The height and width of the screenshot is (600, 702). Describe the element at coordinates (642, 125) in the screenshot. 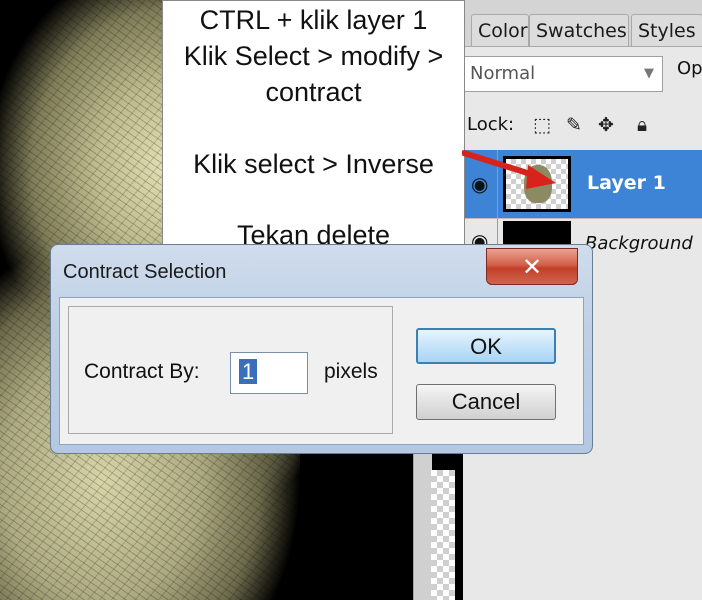

I see `lock-all-icon: 🔒︎` at that location.